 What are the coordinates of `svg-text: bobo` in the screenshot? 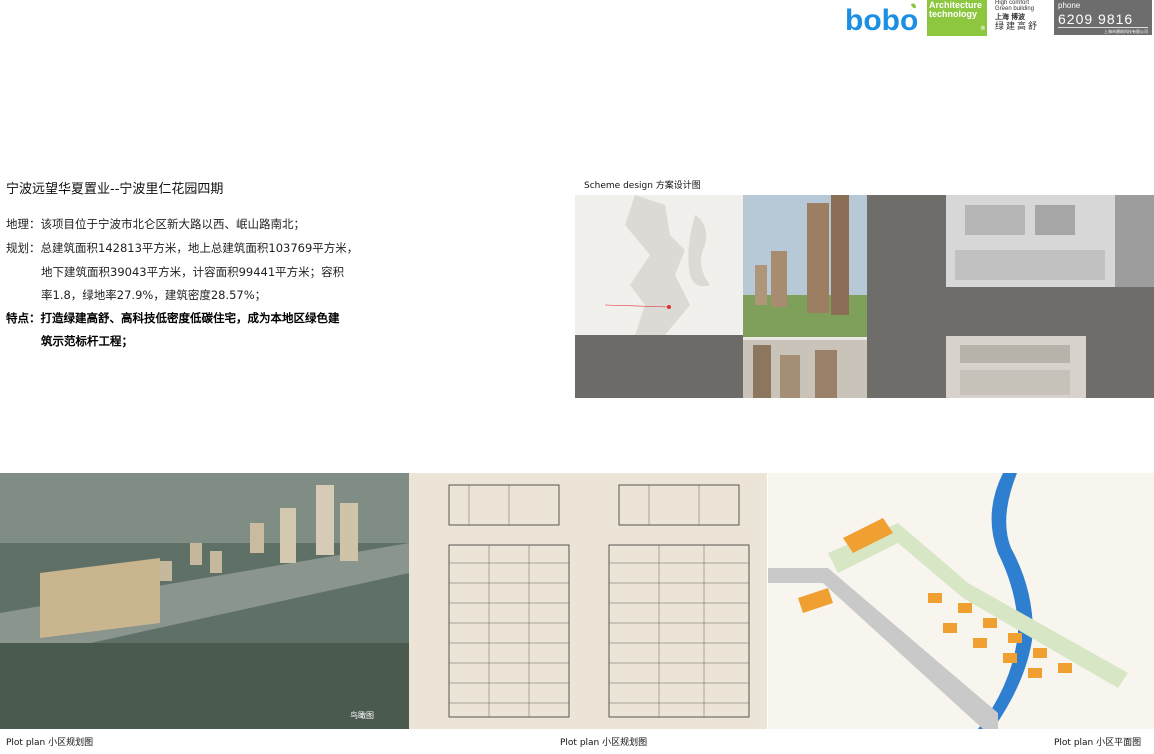 It's located at (881, 20).